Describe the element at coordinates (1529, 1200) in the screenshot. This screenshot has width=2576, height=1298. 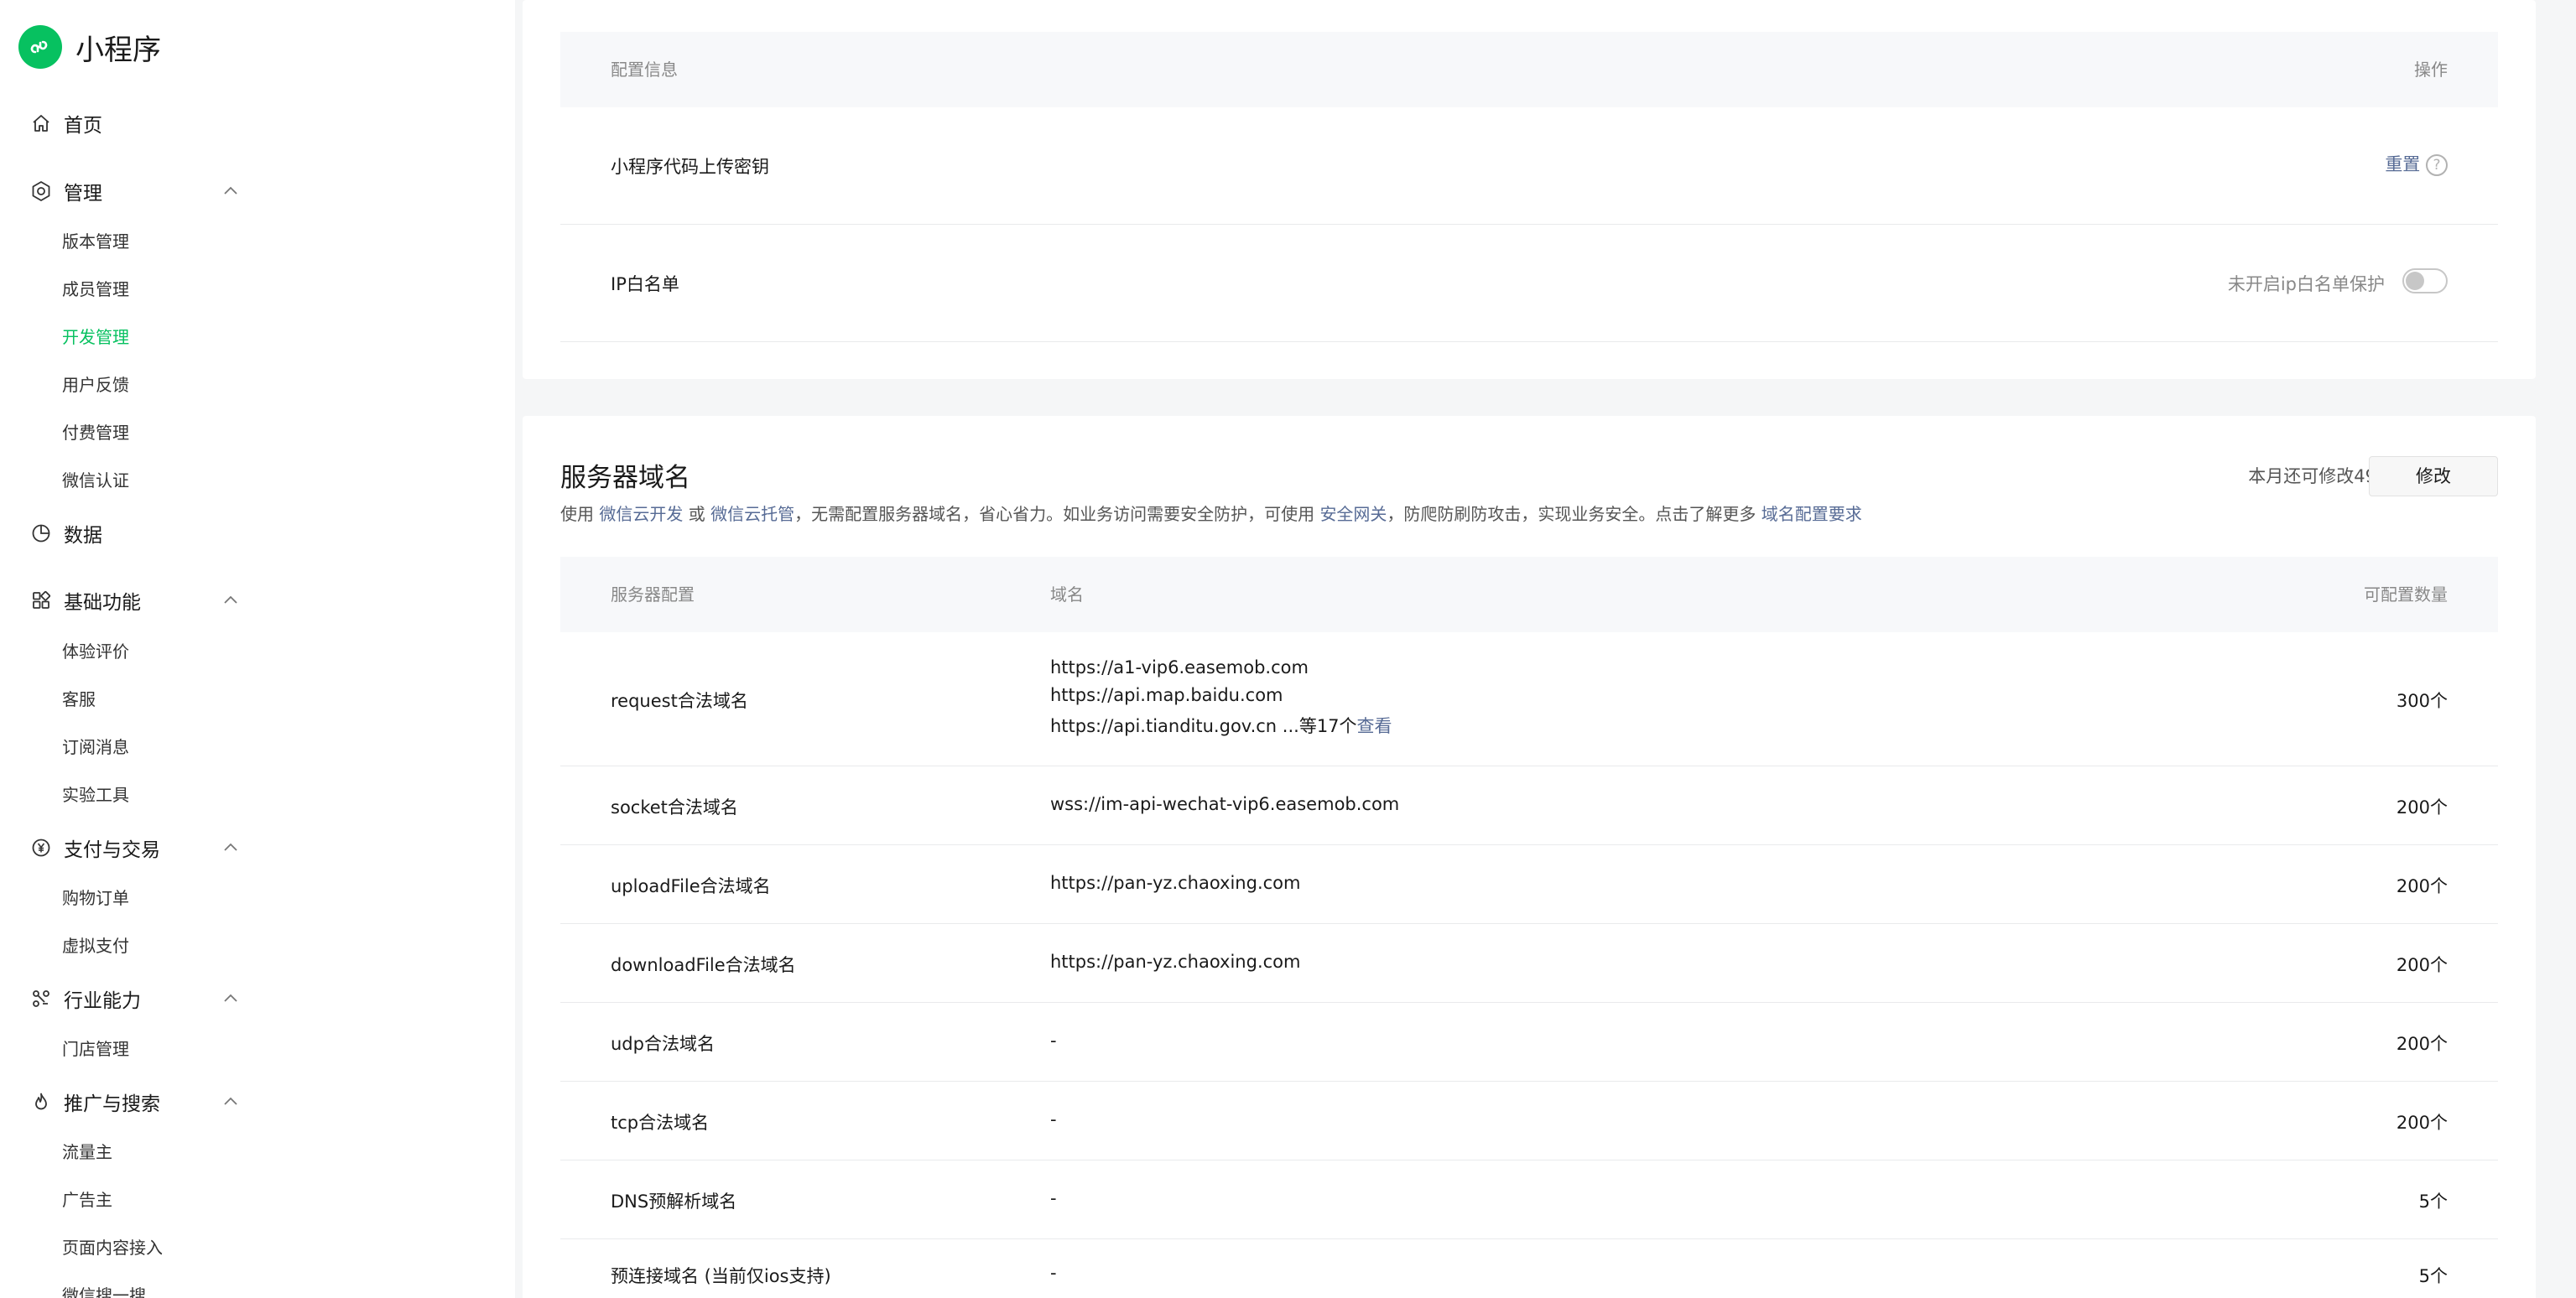
I see `table-row: DNS预解析域名 - 5个` at that location.